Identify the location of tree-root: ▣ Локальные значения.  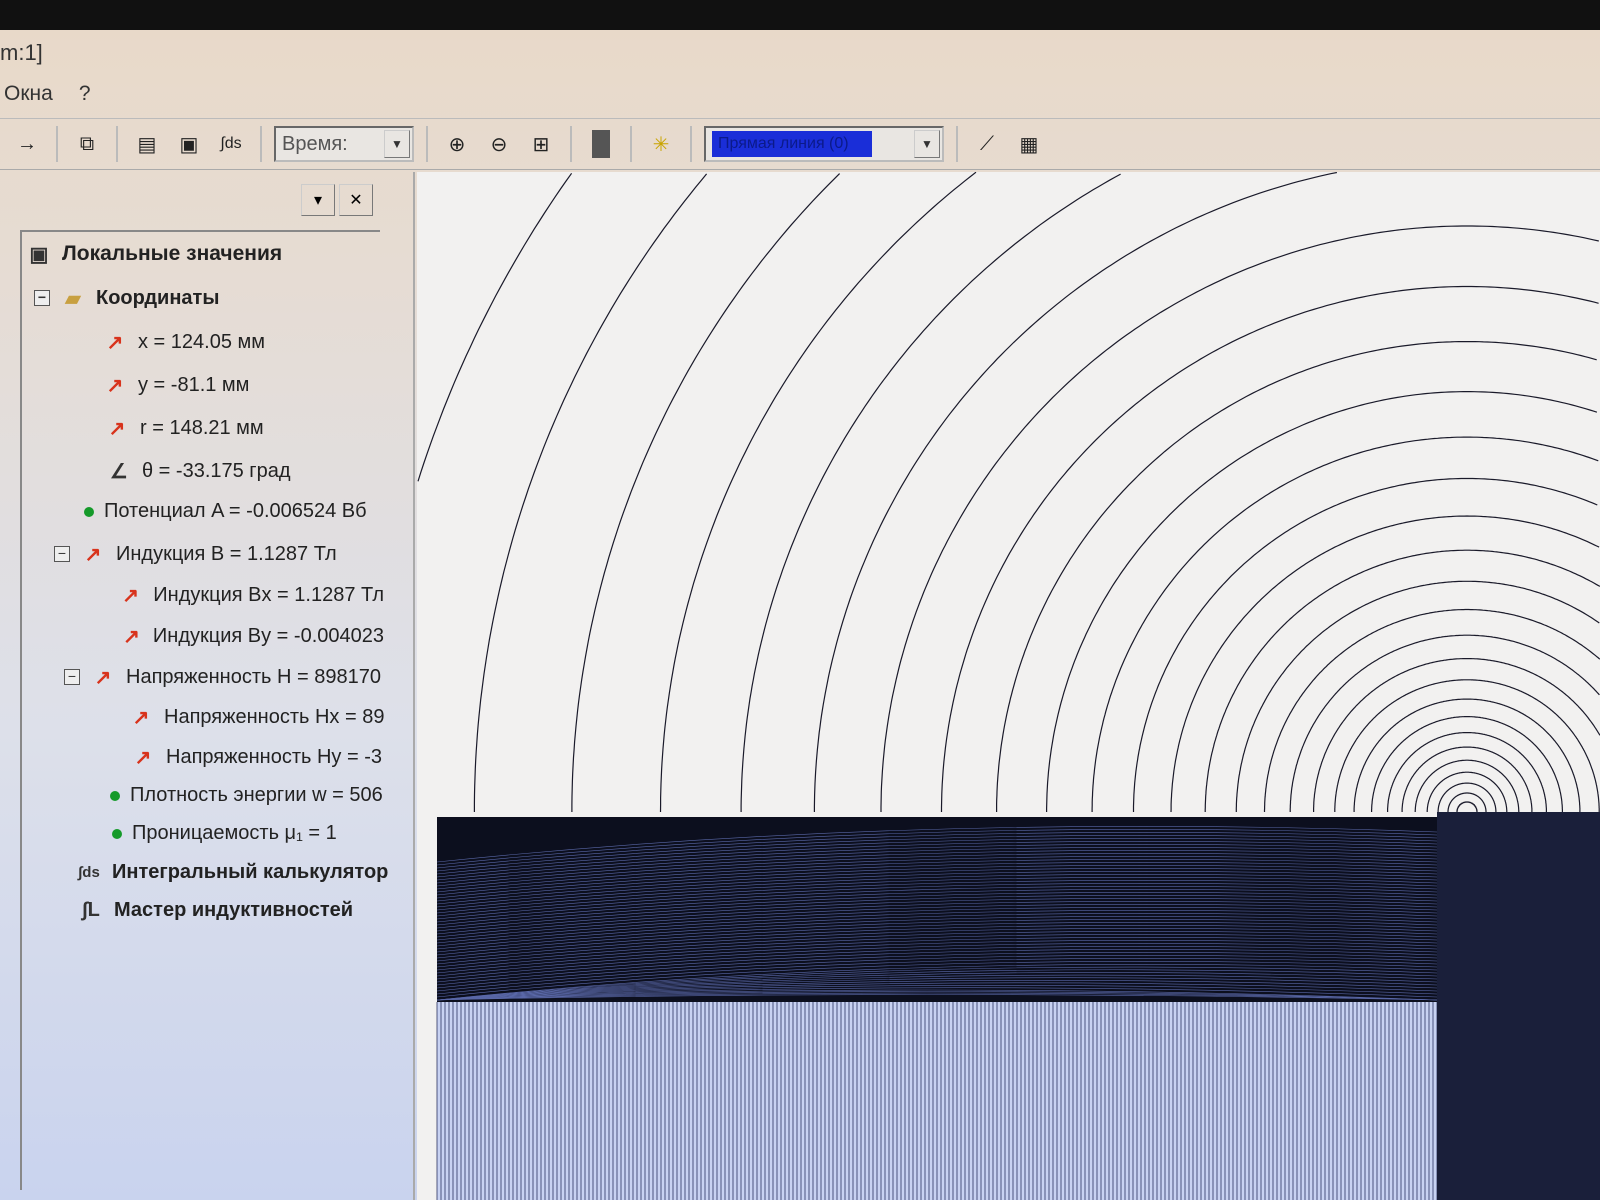
(154, 254).